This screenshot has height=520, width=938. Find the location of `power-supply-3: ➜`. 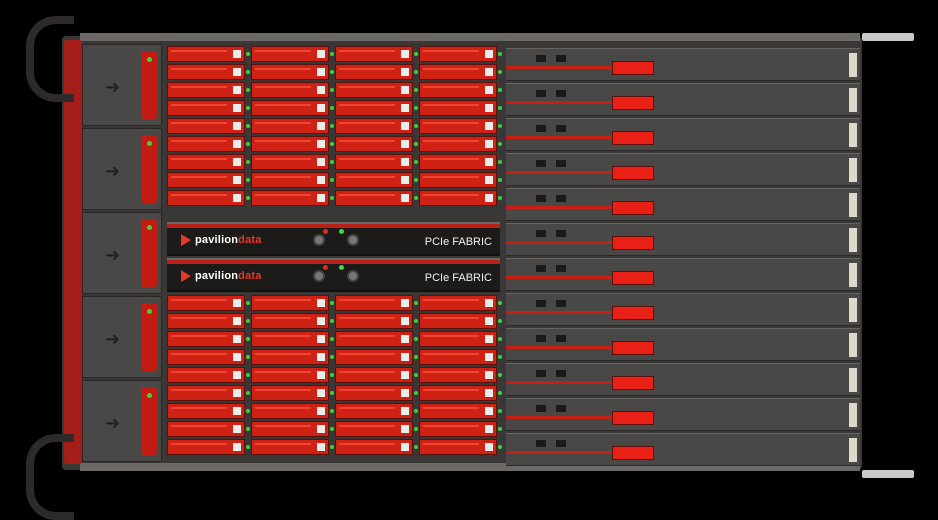

power-supply-3: ➜ is located at coordinates (122, 253).